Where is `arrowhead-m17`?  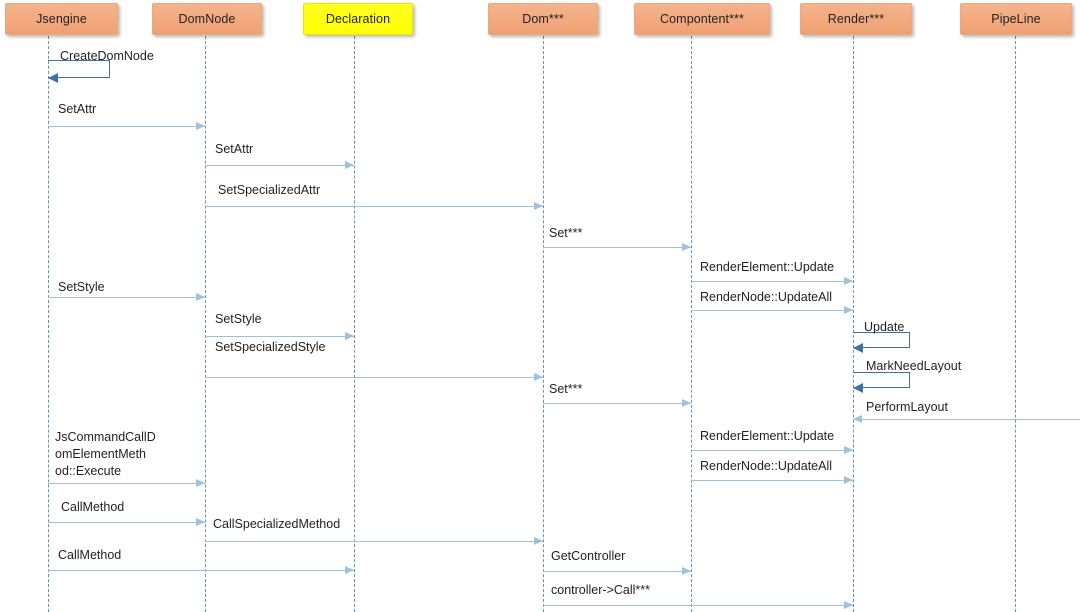 arrowhead-m17 is located at coordinates (200, 483).